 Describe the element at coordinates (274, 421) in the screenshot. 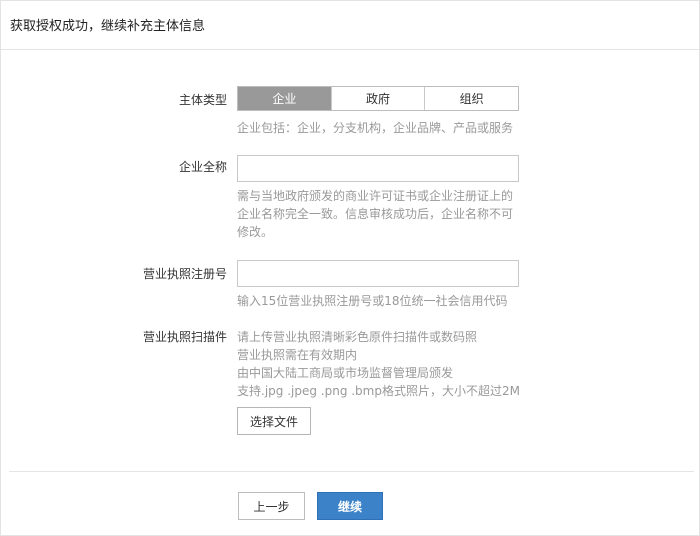

I see `choose-file-button: 选择文件` at that location.